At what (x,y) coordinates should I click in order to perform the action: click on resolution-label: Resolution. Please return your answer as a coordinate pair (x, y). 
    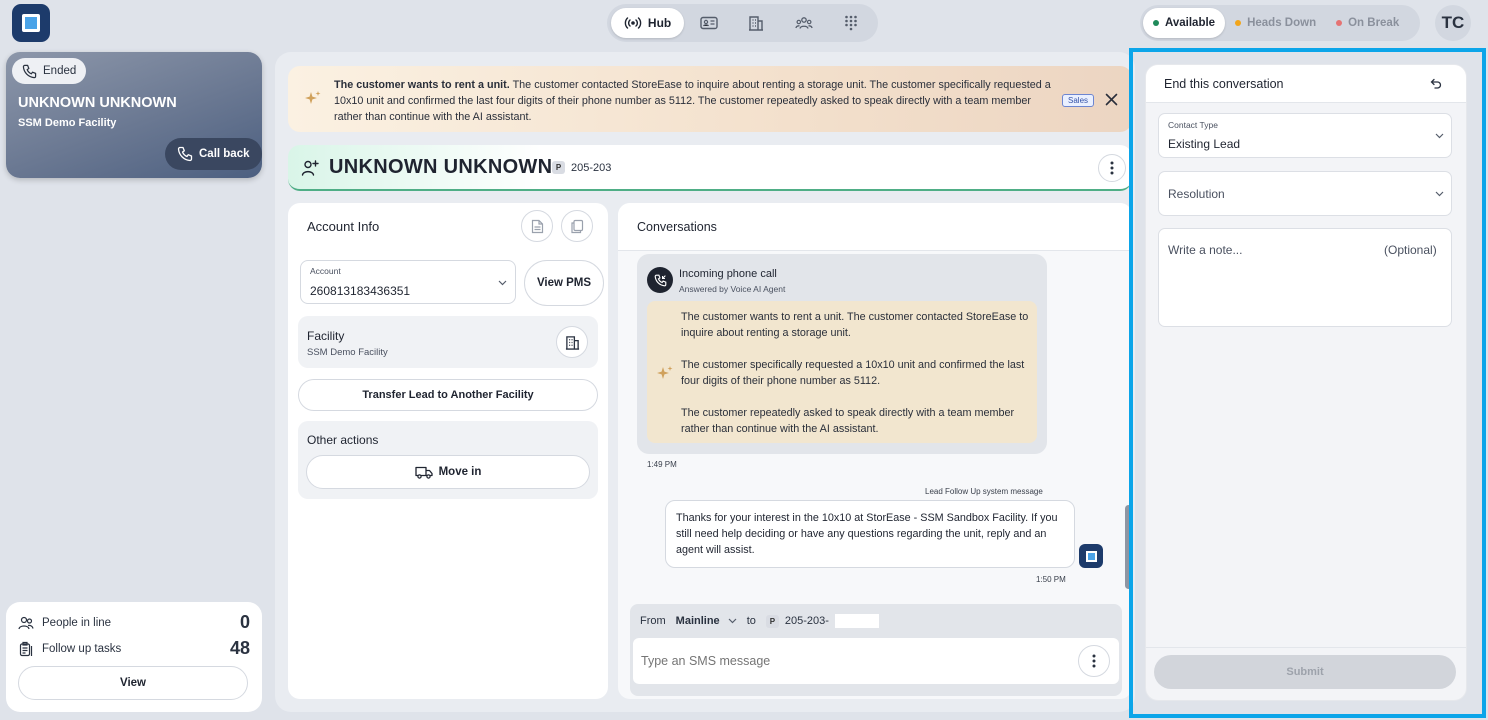
    Looking at the image, I should click on (1196, 194).